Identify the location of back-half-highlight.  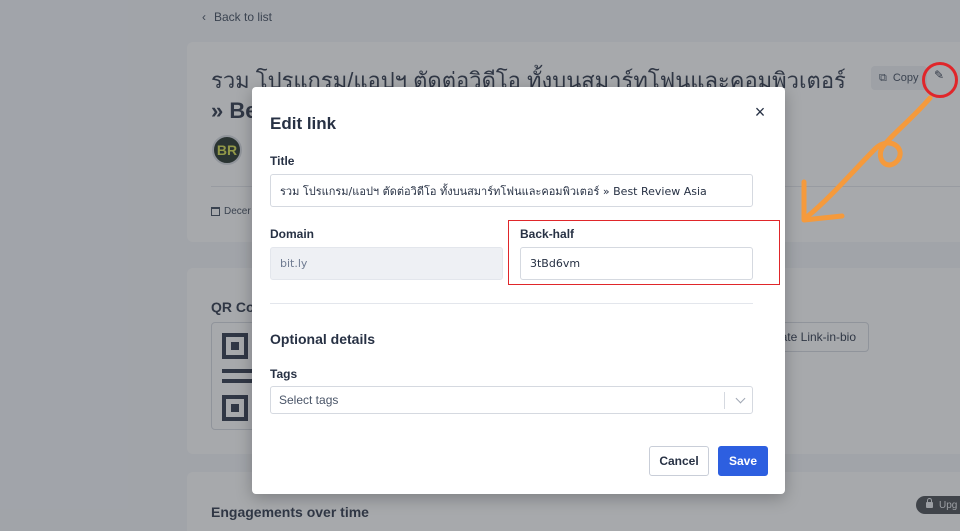
(644, 252).